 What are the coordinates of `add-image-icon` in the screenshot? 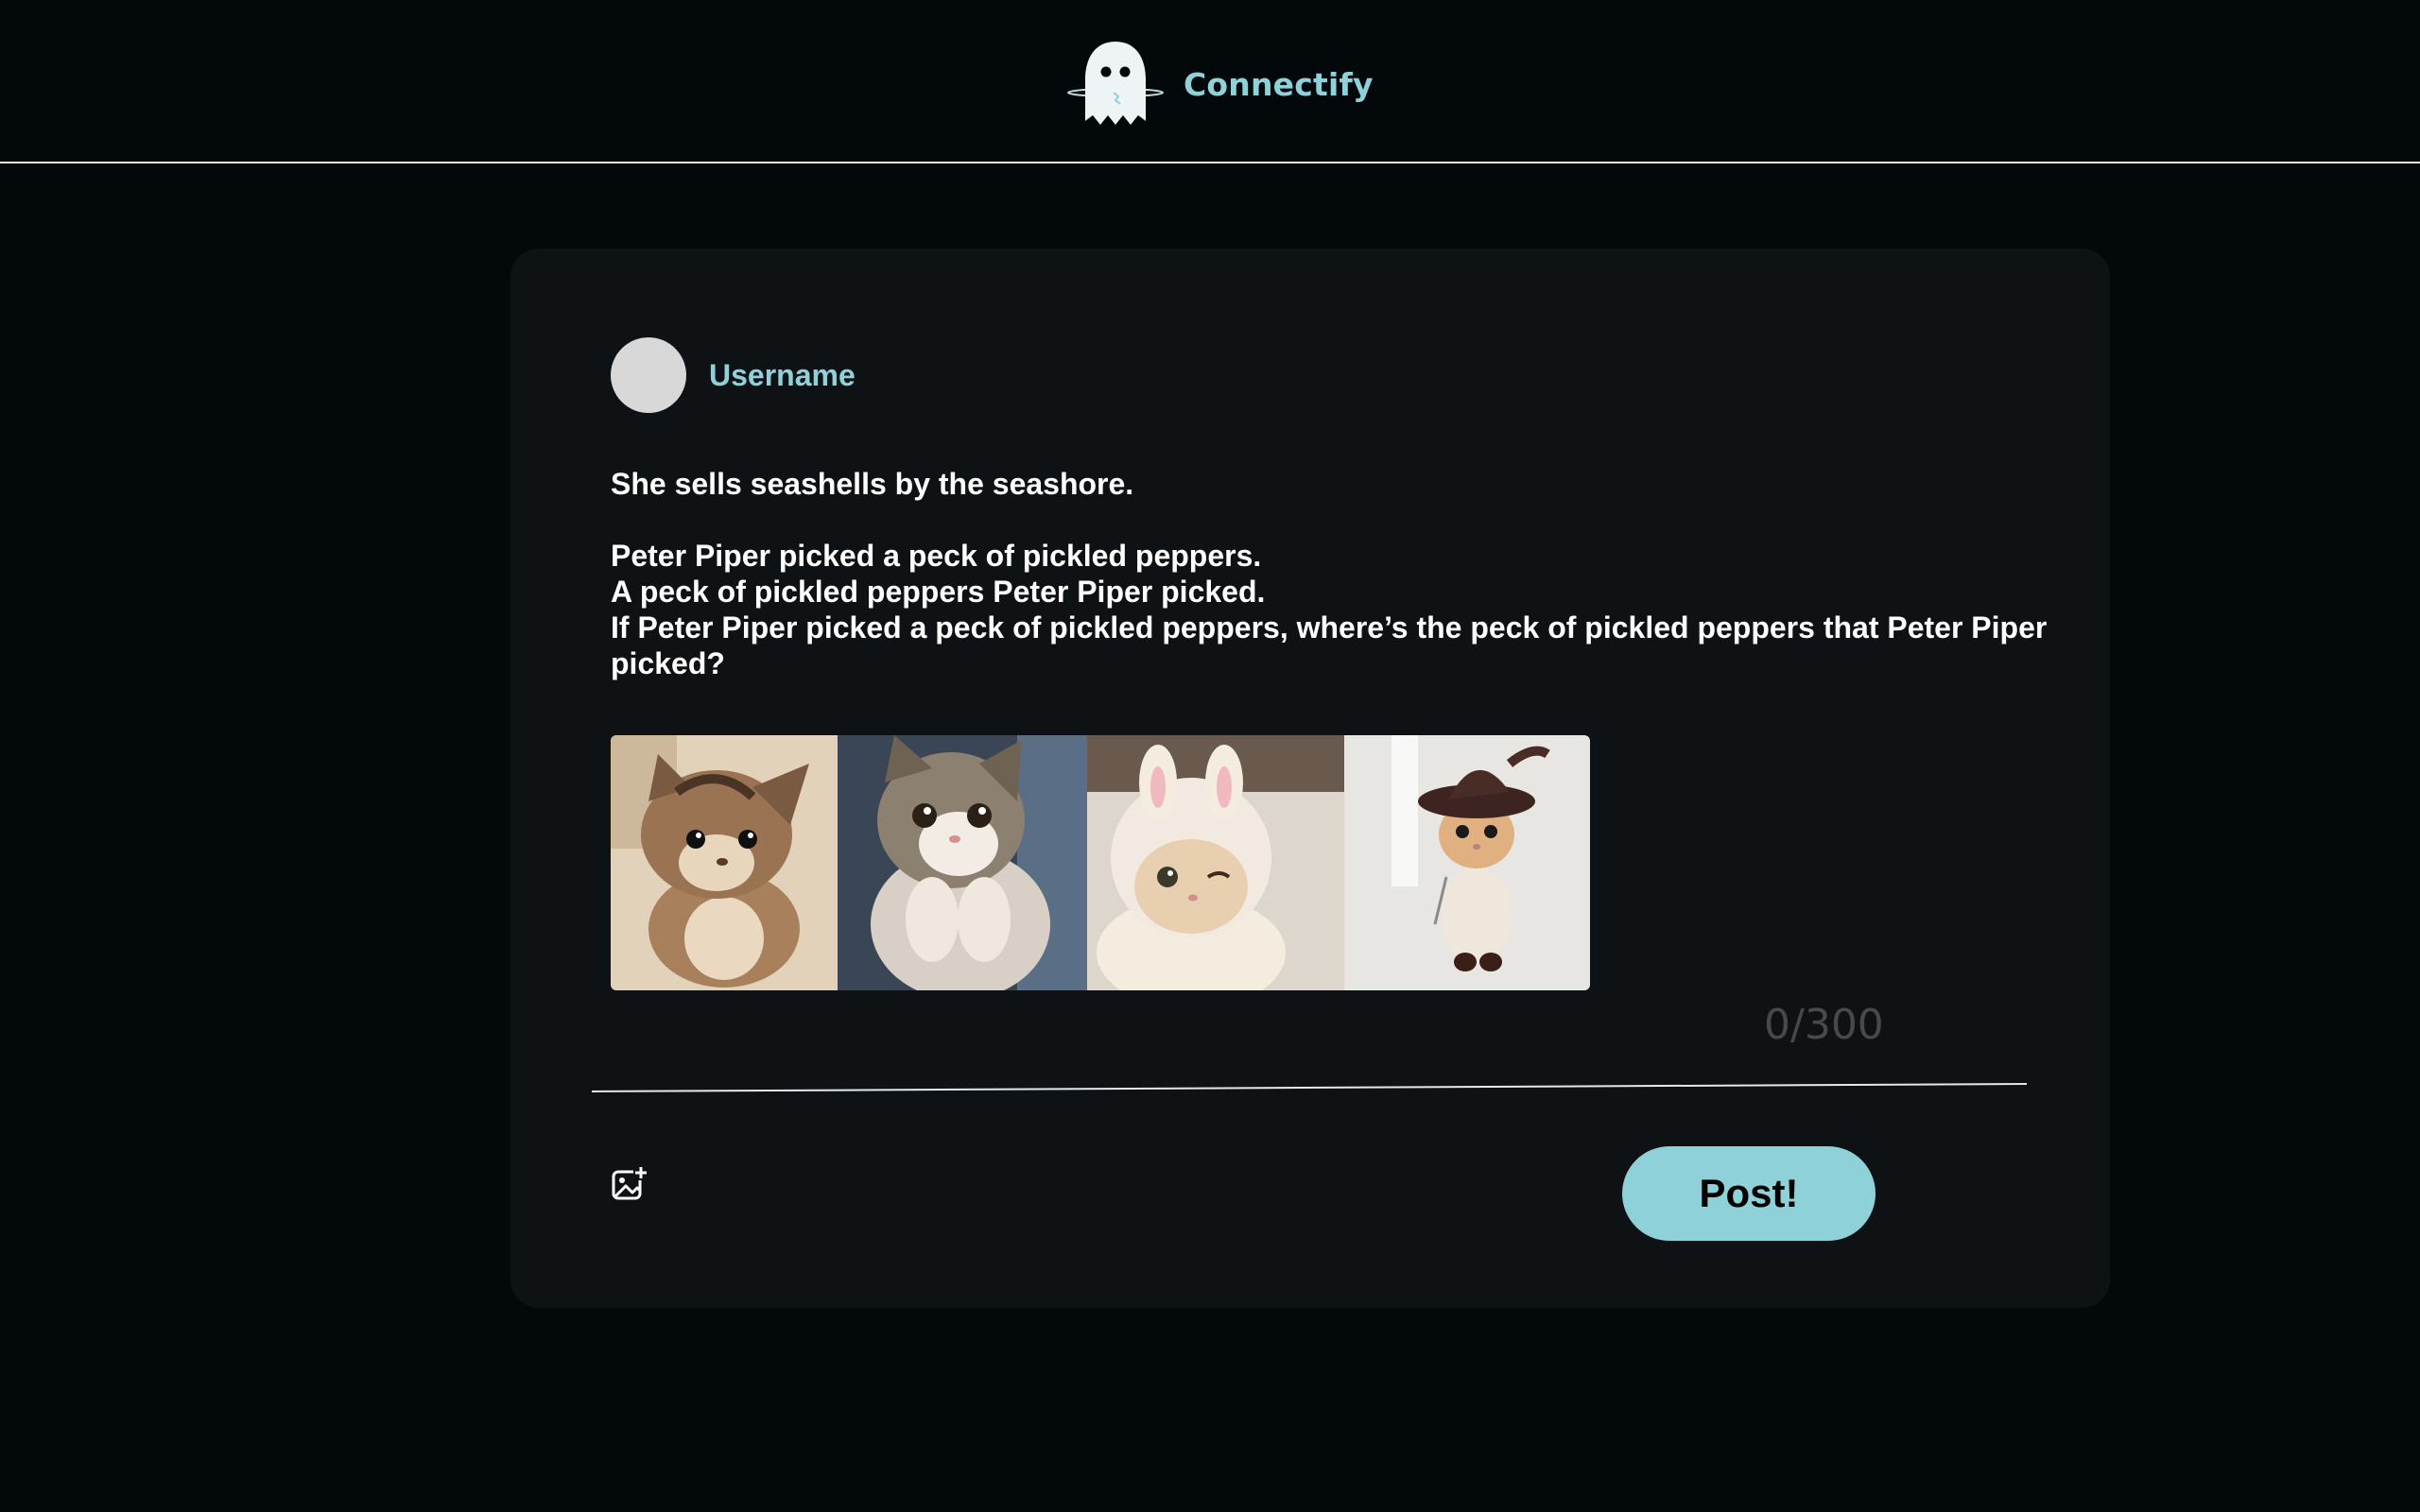 It's located at (629, 1184).